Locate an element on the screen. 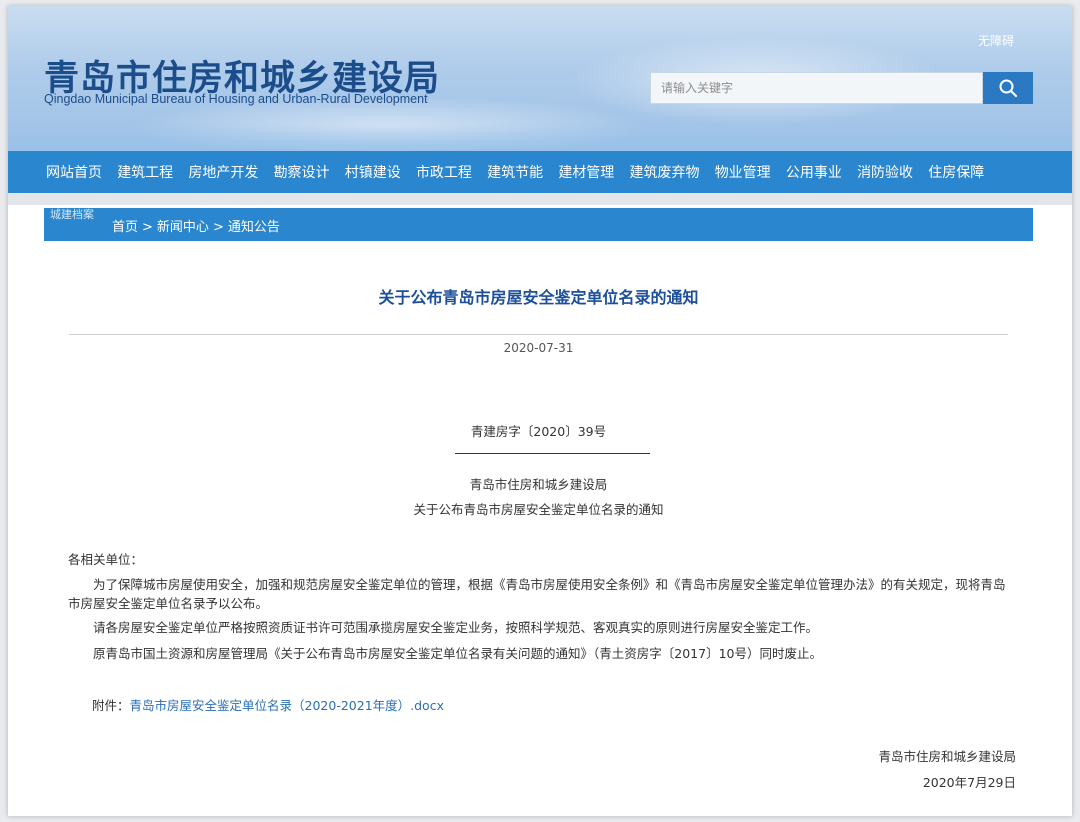 This screenshot has width=1080, height=822. attachment-link: 青岛市房屋安全鉴定单位名录（2020-2021年度）.docx is located at coordinates (287, 705).